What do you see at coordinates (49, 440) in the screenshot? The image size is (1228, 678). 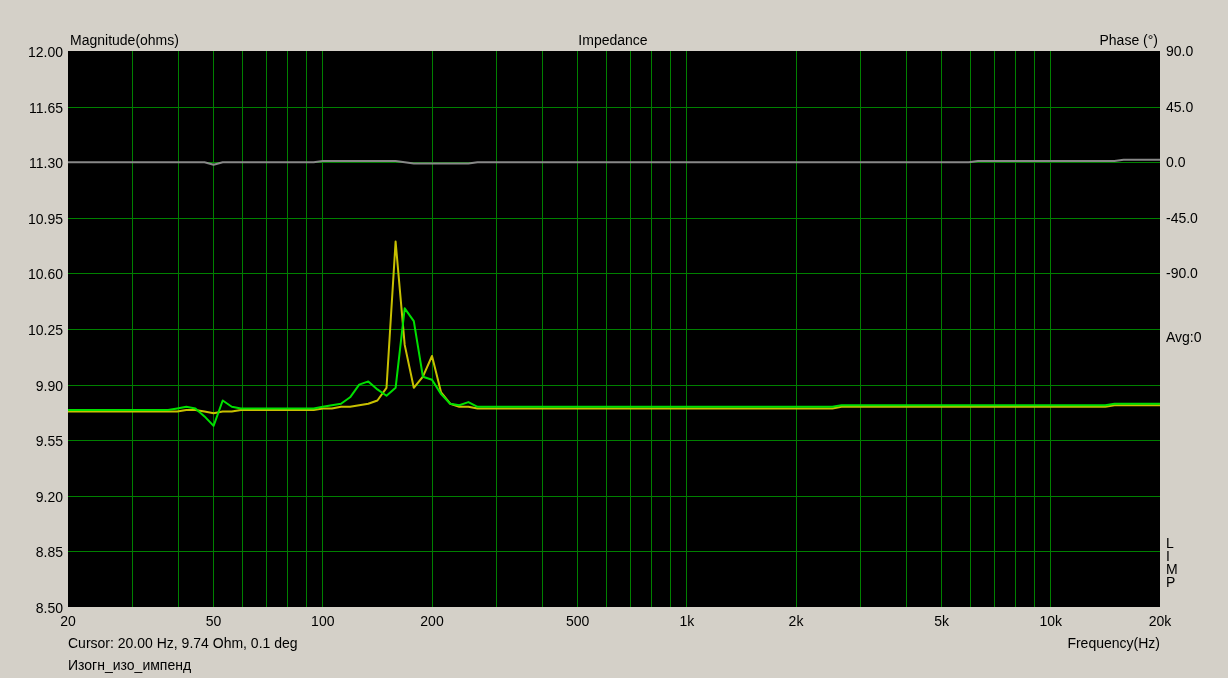 I see `y-tick-label: 9.55` at bounding box center [49, 440].